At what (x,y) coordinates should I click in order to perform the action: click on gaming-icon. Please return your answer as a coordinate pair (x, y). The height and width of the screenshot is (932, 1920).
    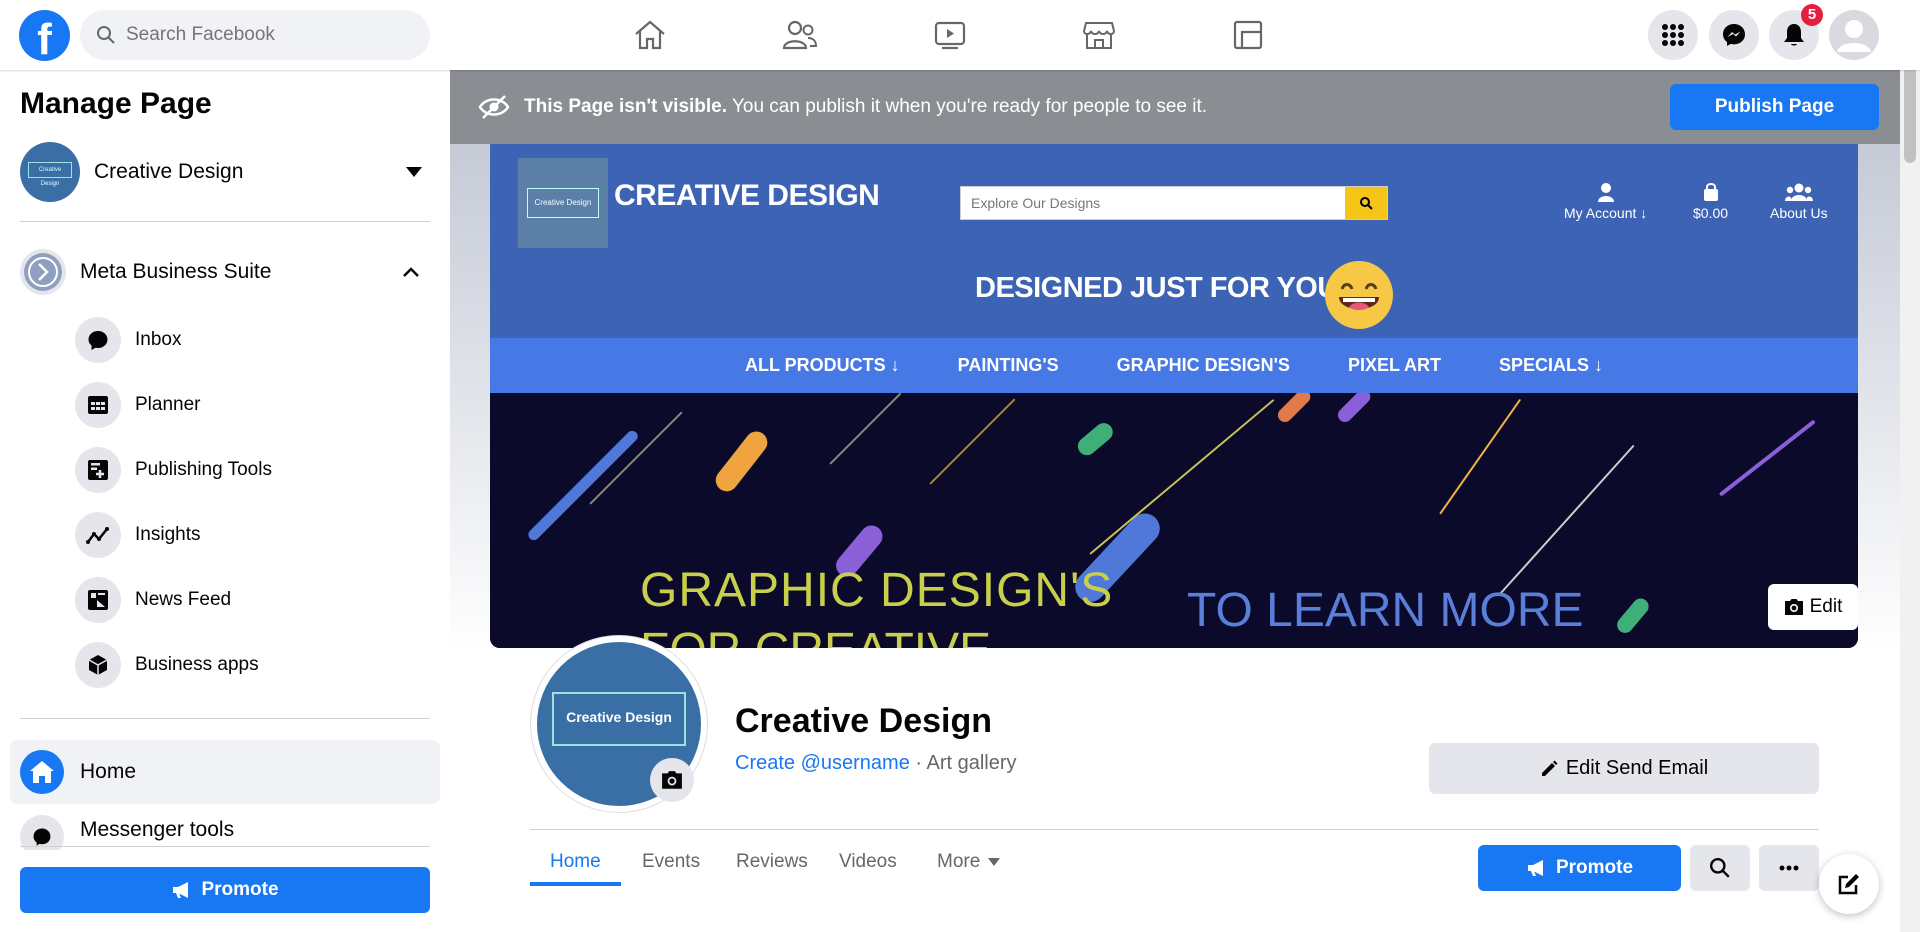
    Looking at the image, I should click on (1248, 35).